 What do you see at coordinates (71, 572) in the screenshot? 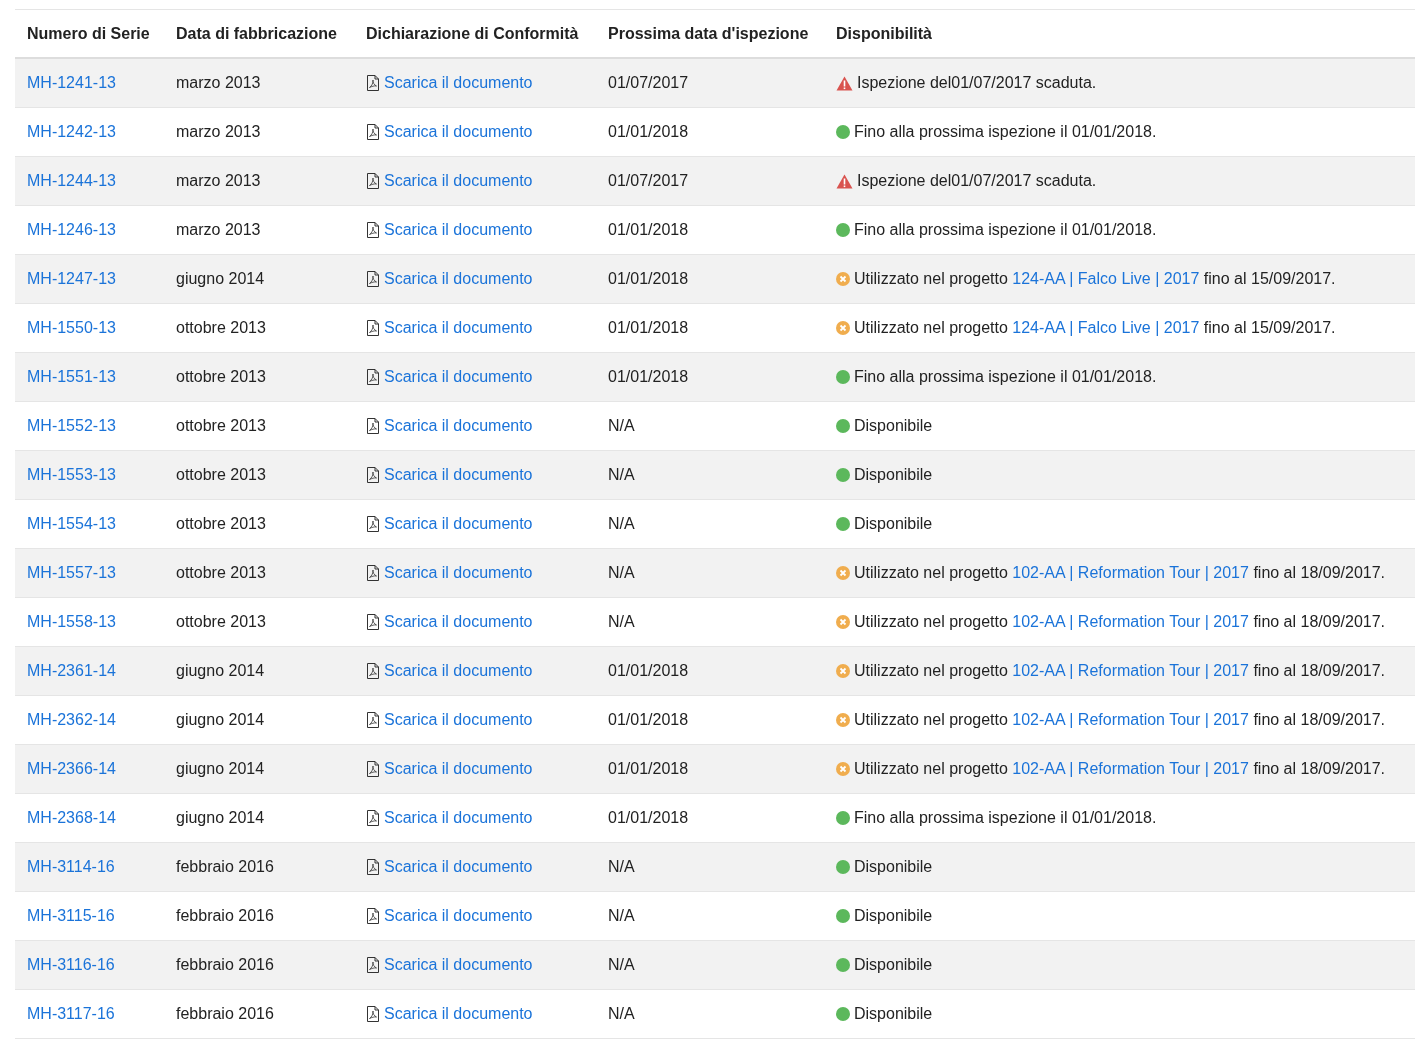
I see `serial-number-link: MH-1557-13` at bounding box center [71, 572].